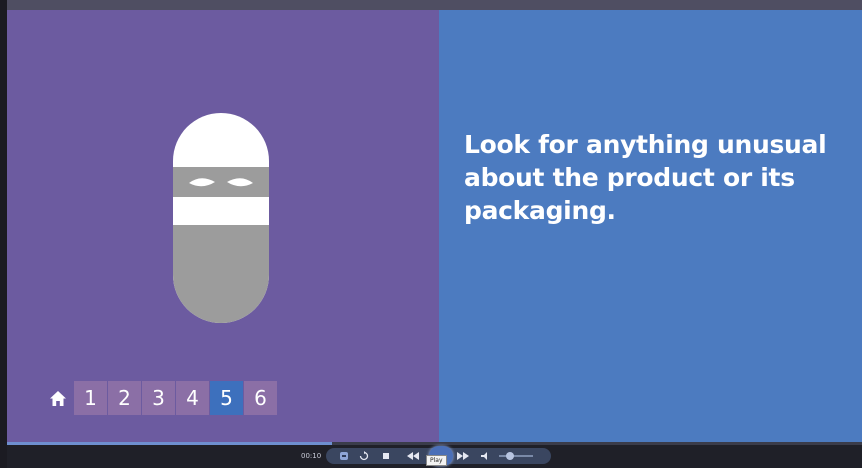 The image size is (862, 468). I want to click on nav-page-3: 3, so click(158, 398).